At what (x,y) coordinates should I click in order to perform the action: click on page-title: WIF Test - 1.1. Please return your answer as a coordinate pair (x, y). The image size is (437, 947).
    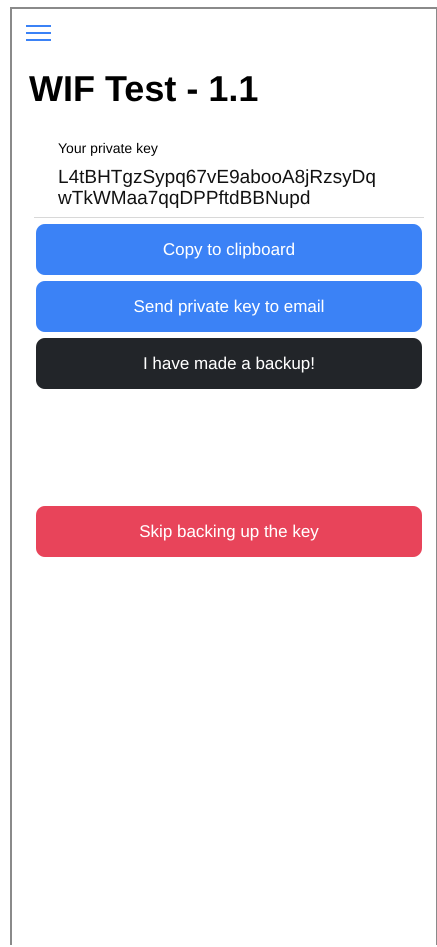
    Looking at the image, I should click on (144, 89).